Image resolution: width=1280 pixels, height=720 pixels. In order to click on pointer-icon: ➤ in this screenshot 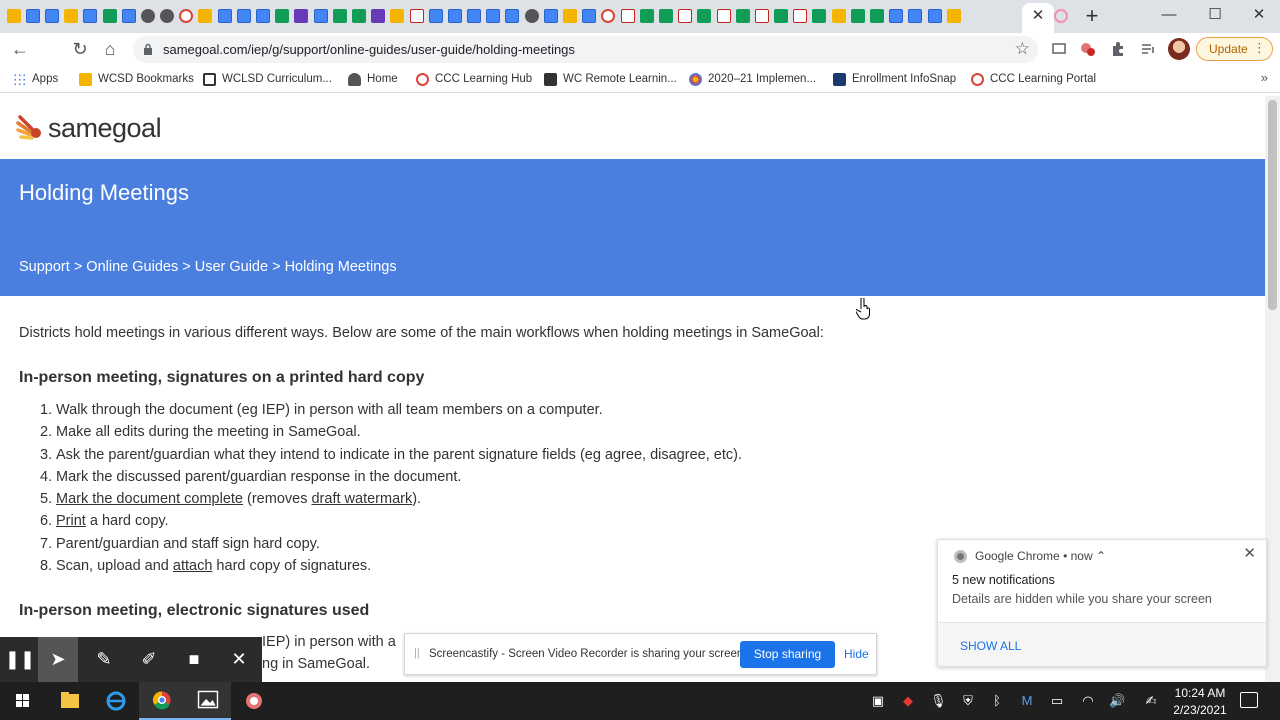, I will do `click(58, 659)`.